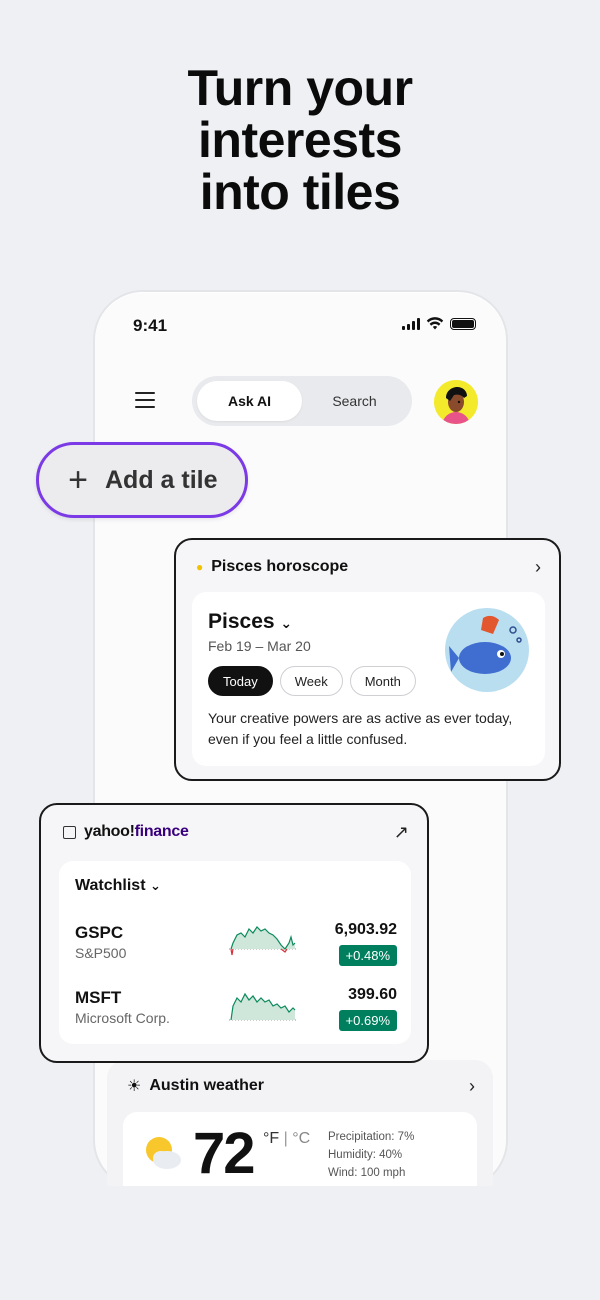  What do you see at coordinates (354, 401) in the screenshot?
I see `tab-search: Search` at bounding box center [354, 401].